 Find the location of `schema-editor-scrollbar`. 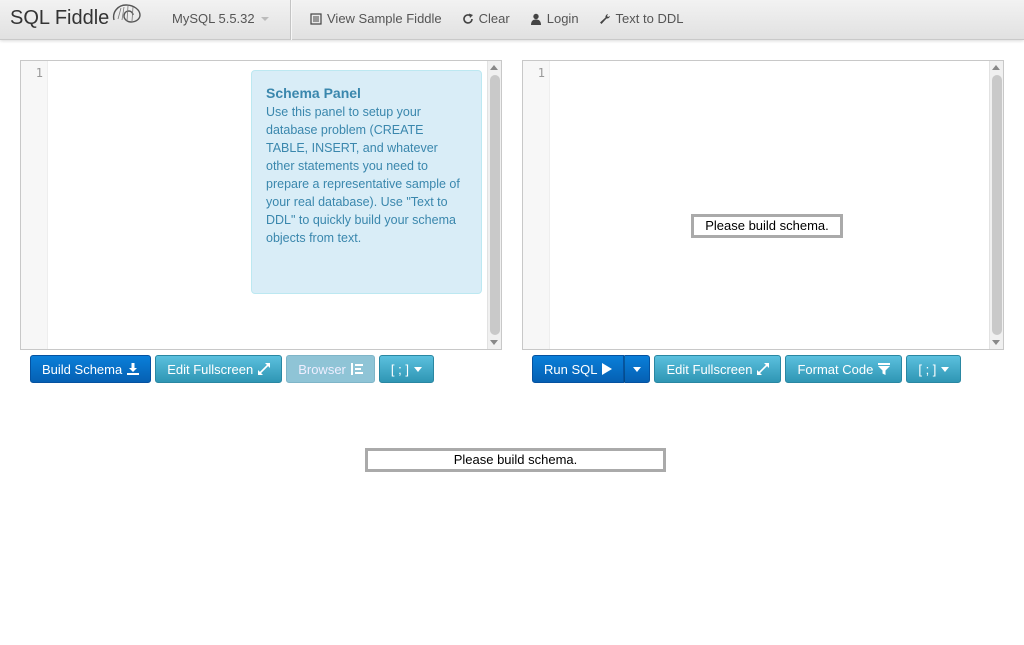

schema-editor-scrollbar is located at coordinates (494, 205).